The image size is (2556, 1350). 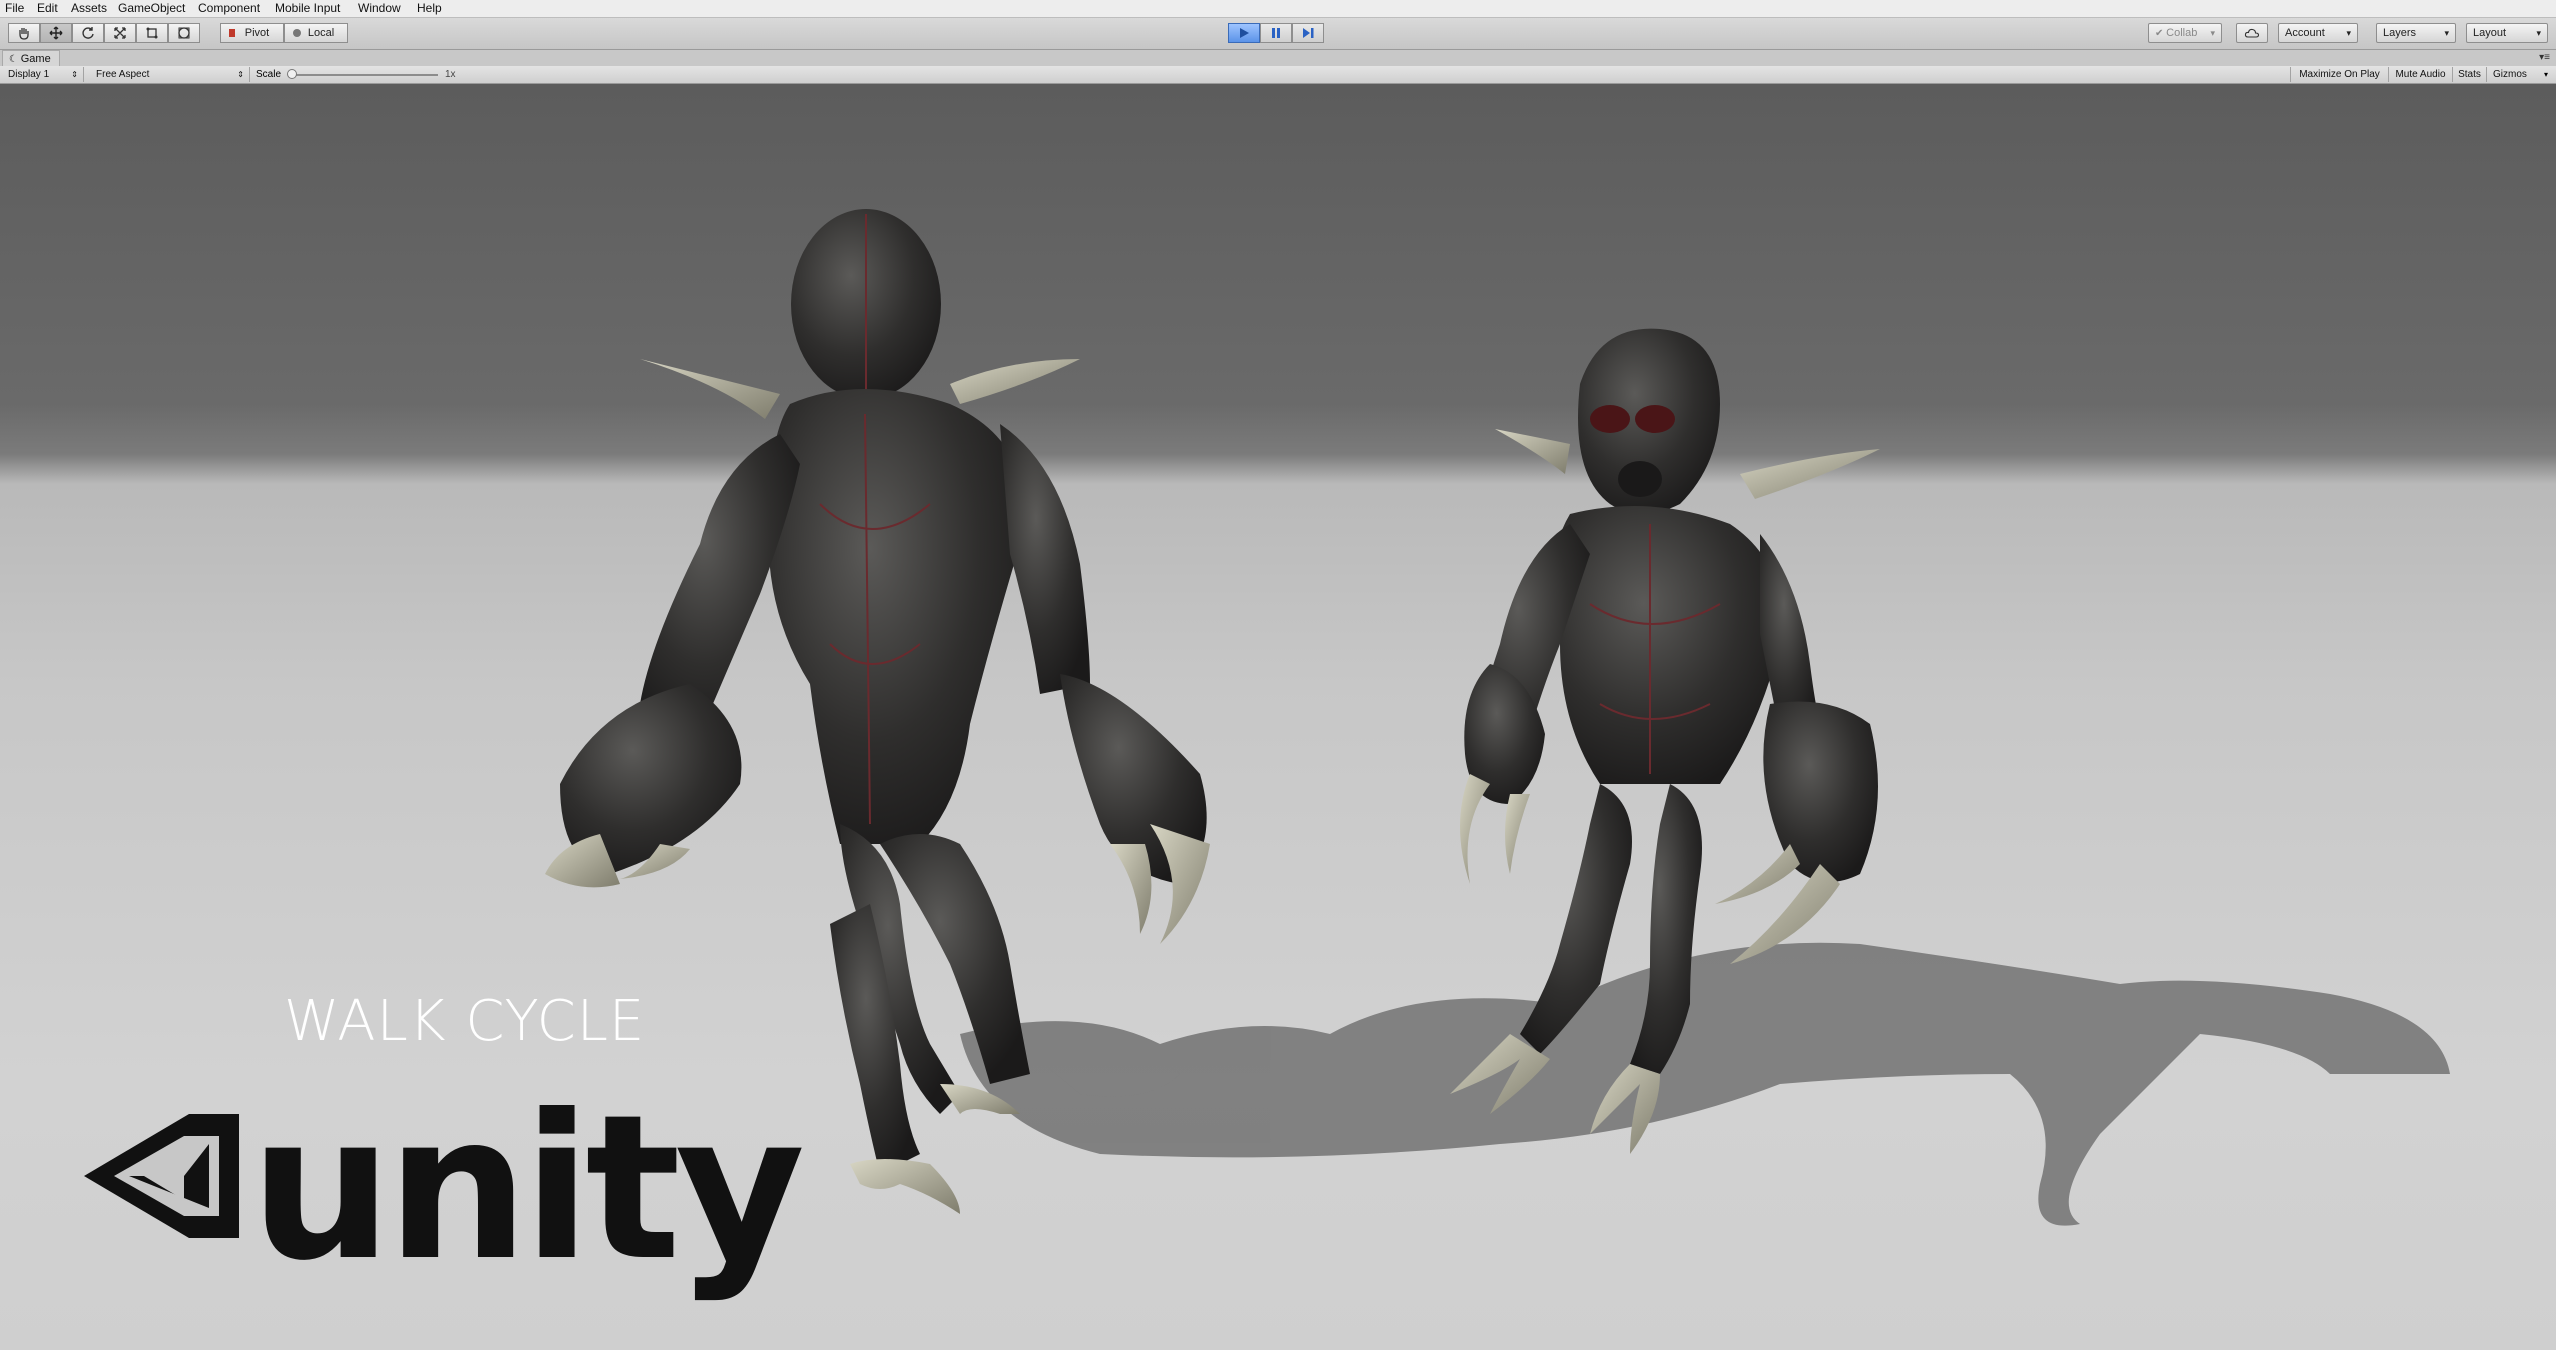 I want to click on rect-icon, so click(x=152, y=33).